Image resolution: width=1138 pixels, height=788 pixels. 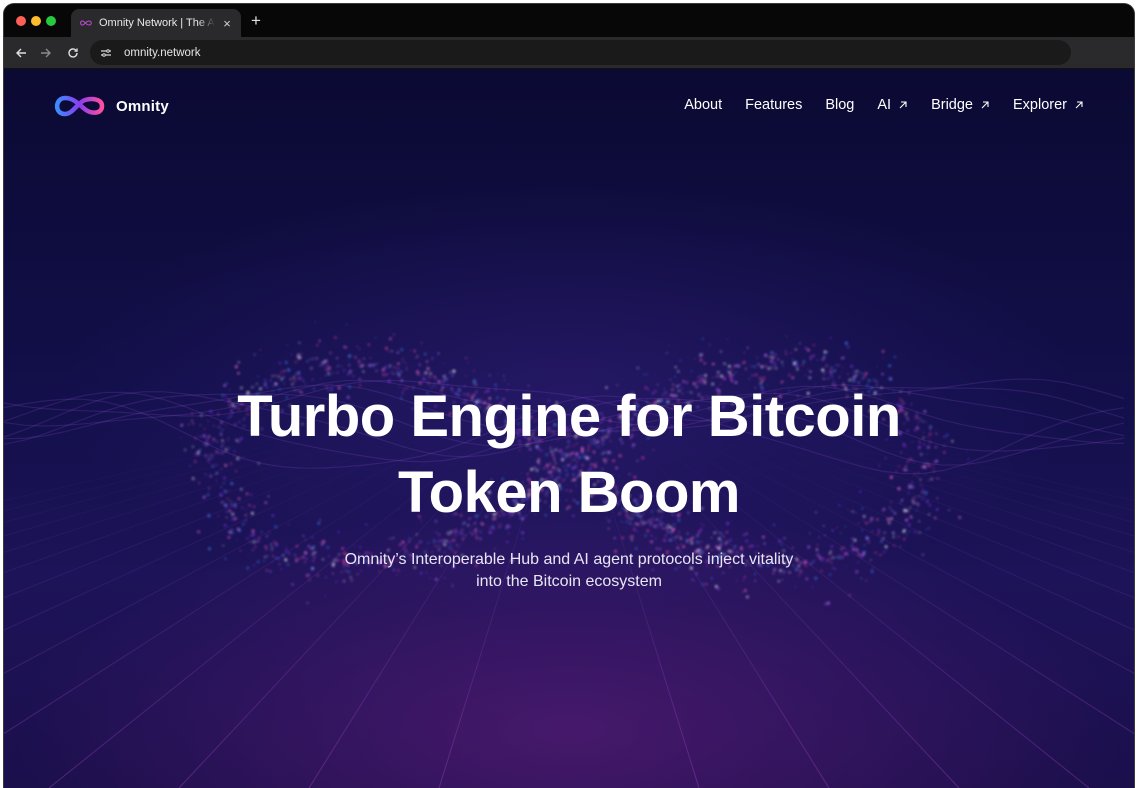 What do you see at coordinates (569, 416) in the screenshot?
I see `hero-title-line-1: Turbo Engine for Bitcoin` at bounding box center [569, 416].